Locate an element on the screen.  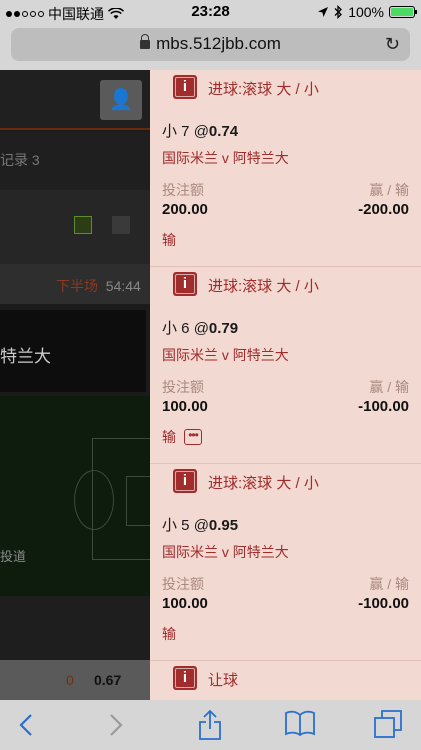
win-loss-value: -200.00 is located at coordinates (383, 209).